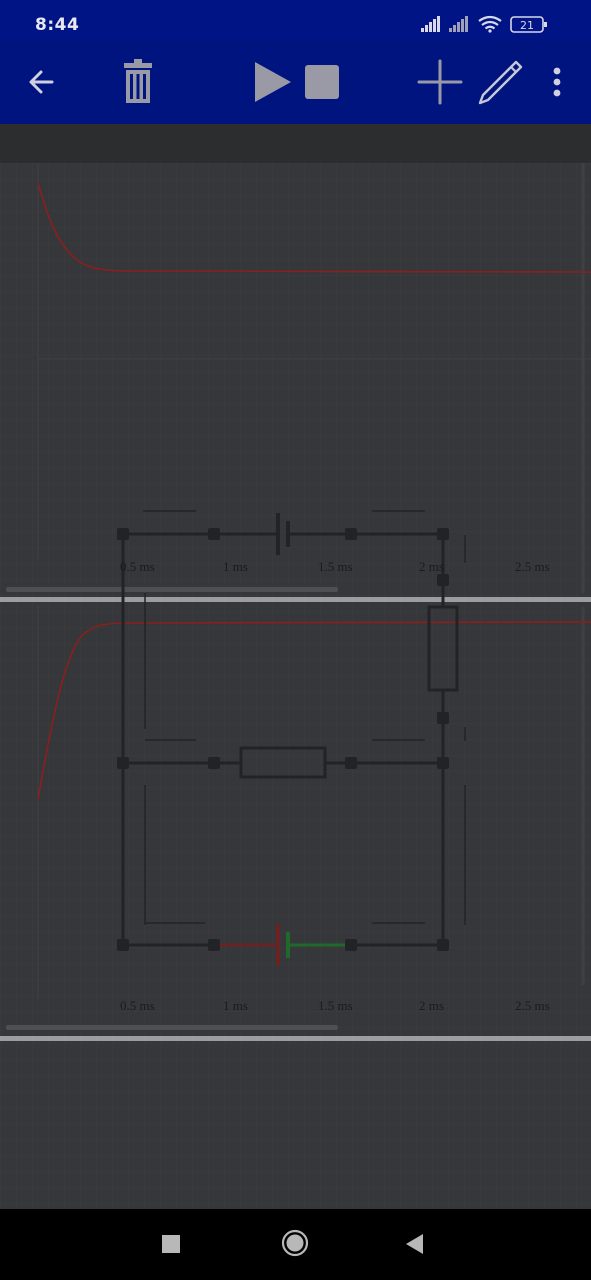  What do you see at coordinates (335, 1005) in the screenshot?
I see `scope-2-tick: 1.5 ms` at bounding box center [335, 1005].